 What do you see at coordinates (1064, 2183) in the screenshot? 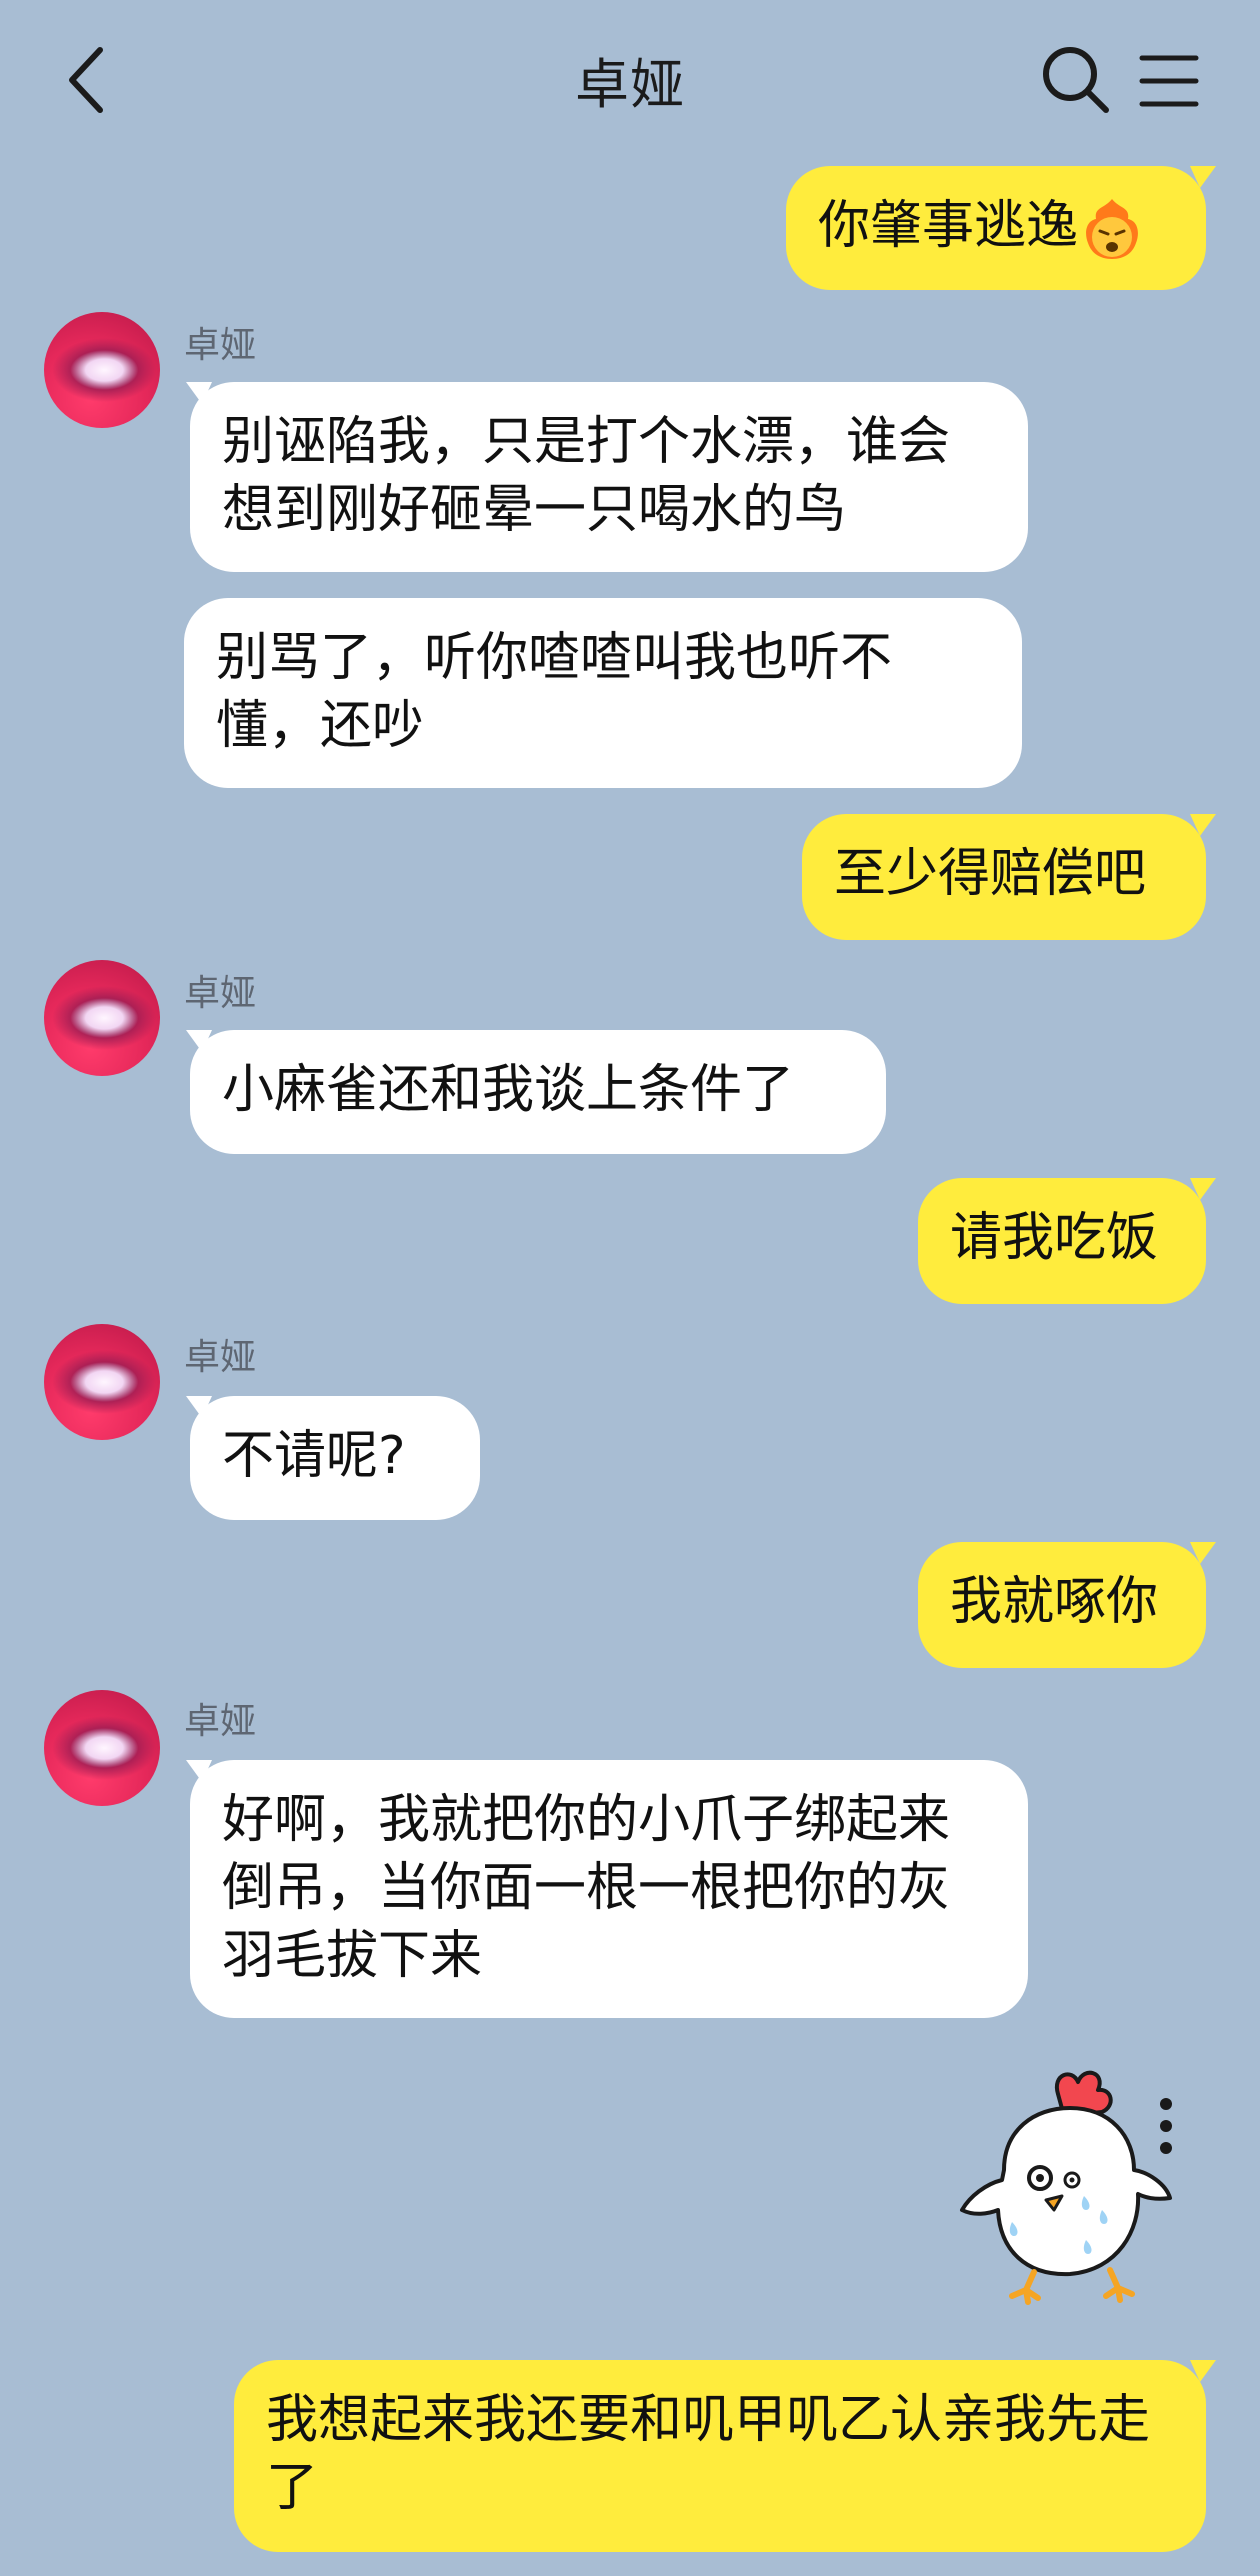
I see `nervous-chick-sticker` at bounding box center [1064, 2183].